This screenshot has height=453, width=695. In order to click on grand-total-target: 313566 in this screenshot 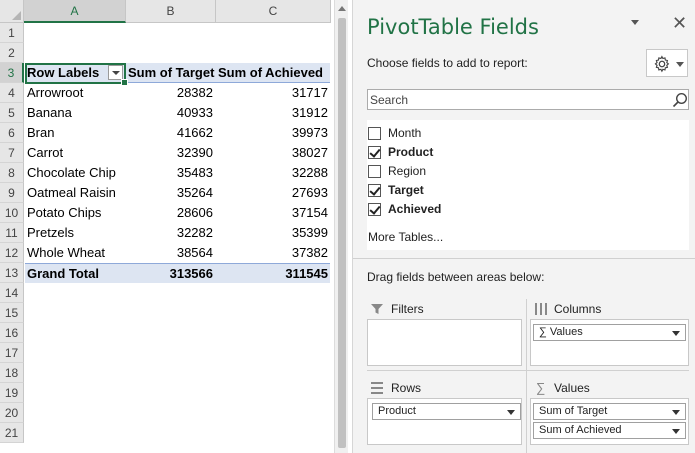, I will do `click(170, 274)`.